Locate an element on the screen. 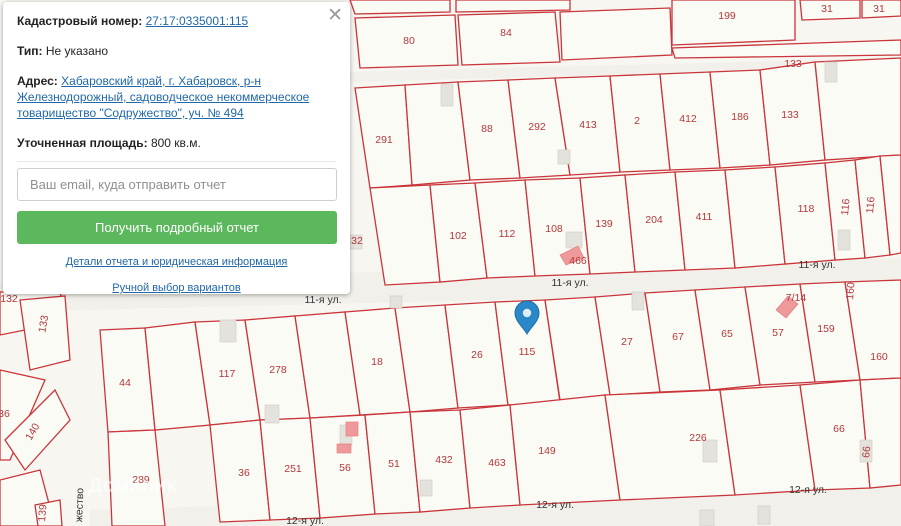 The width and height of the screenshot is (901, 526). parcel-label: 132 is located at coordinates (9, 299).